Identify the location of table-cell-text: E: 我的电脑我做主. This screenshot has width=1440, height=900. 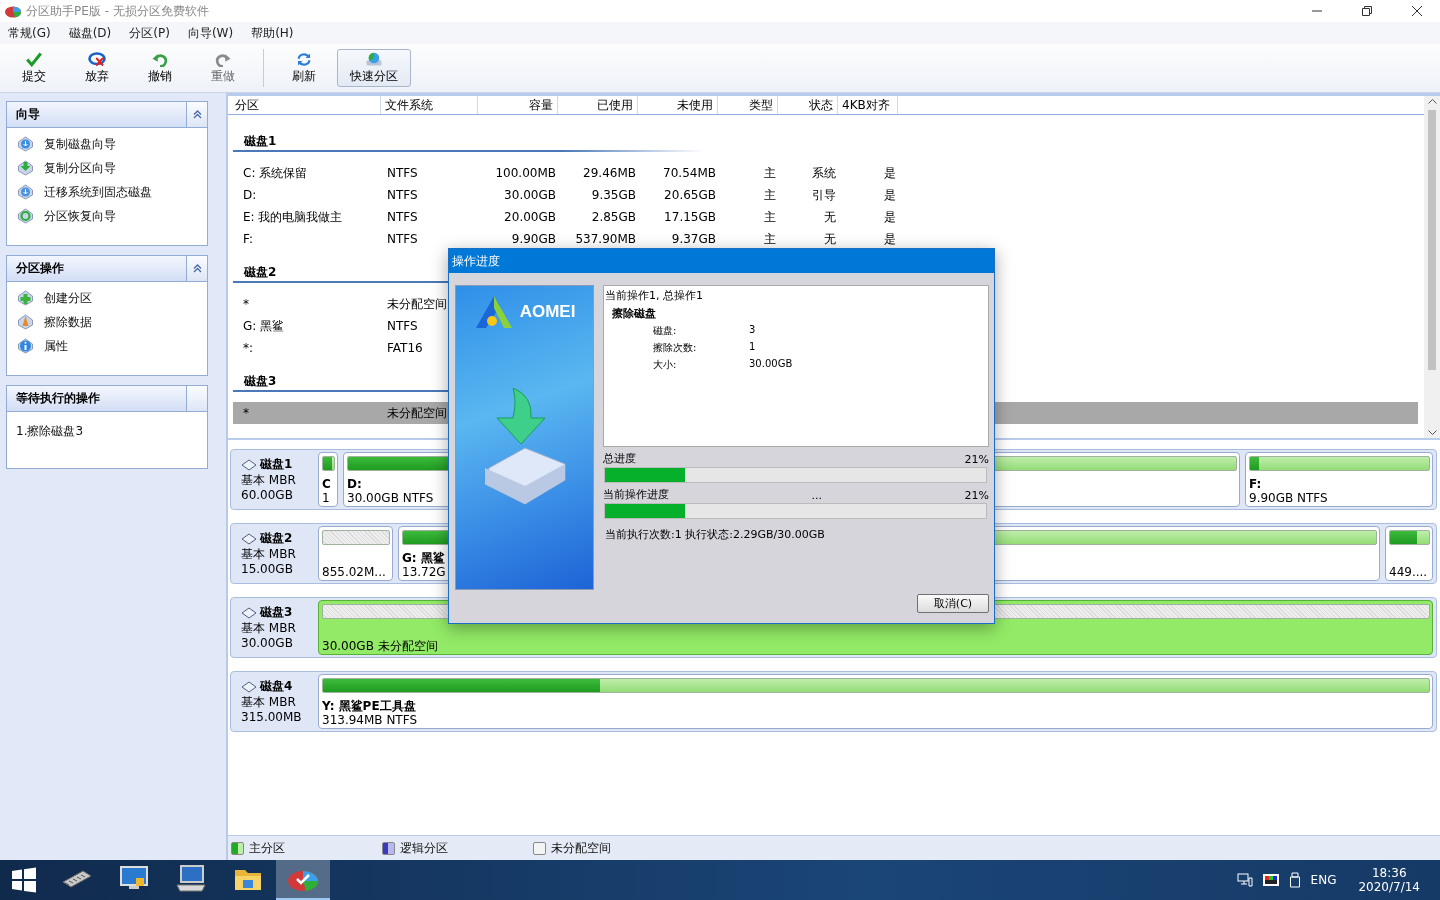
(293, 217).